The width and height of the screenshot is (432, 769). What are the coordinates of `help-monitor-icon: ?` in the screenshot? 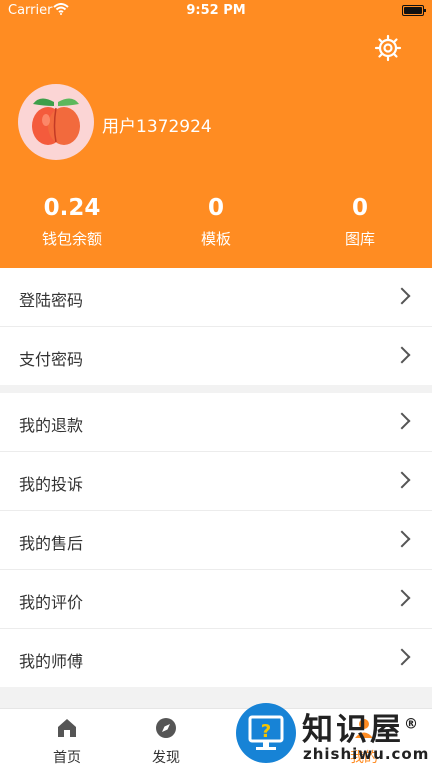 It's located at (266, 732).